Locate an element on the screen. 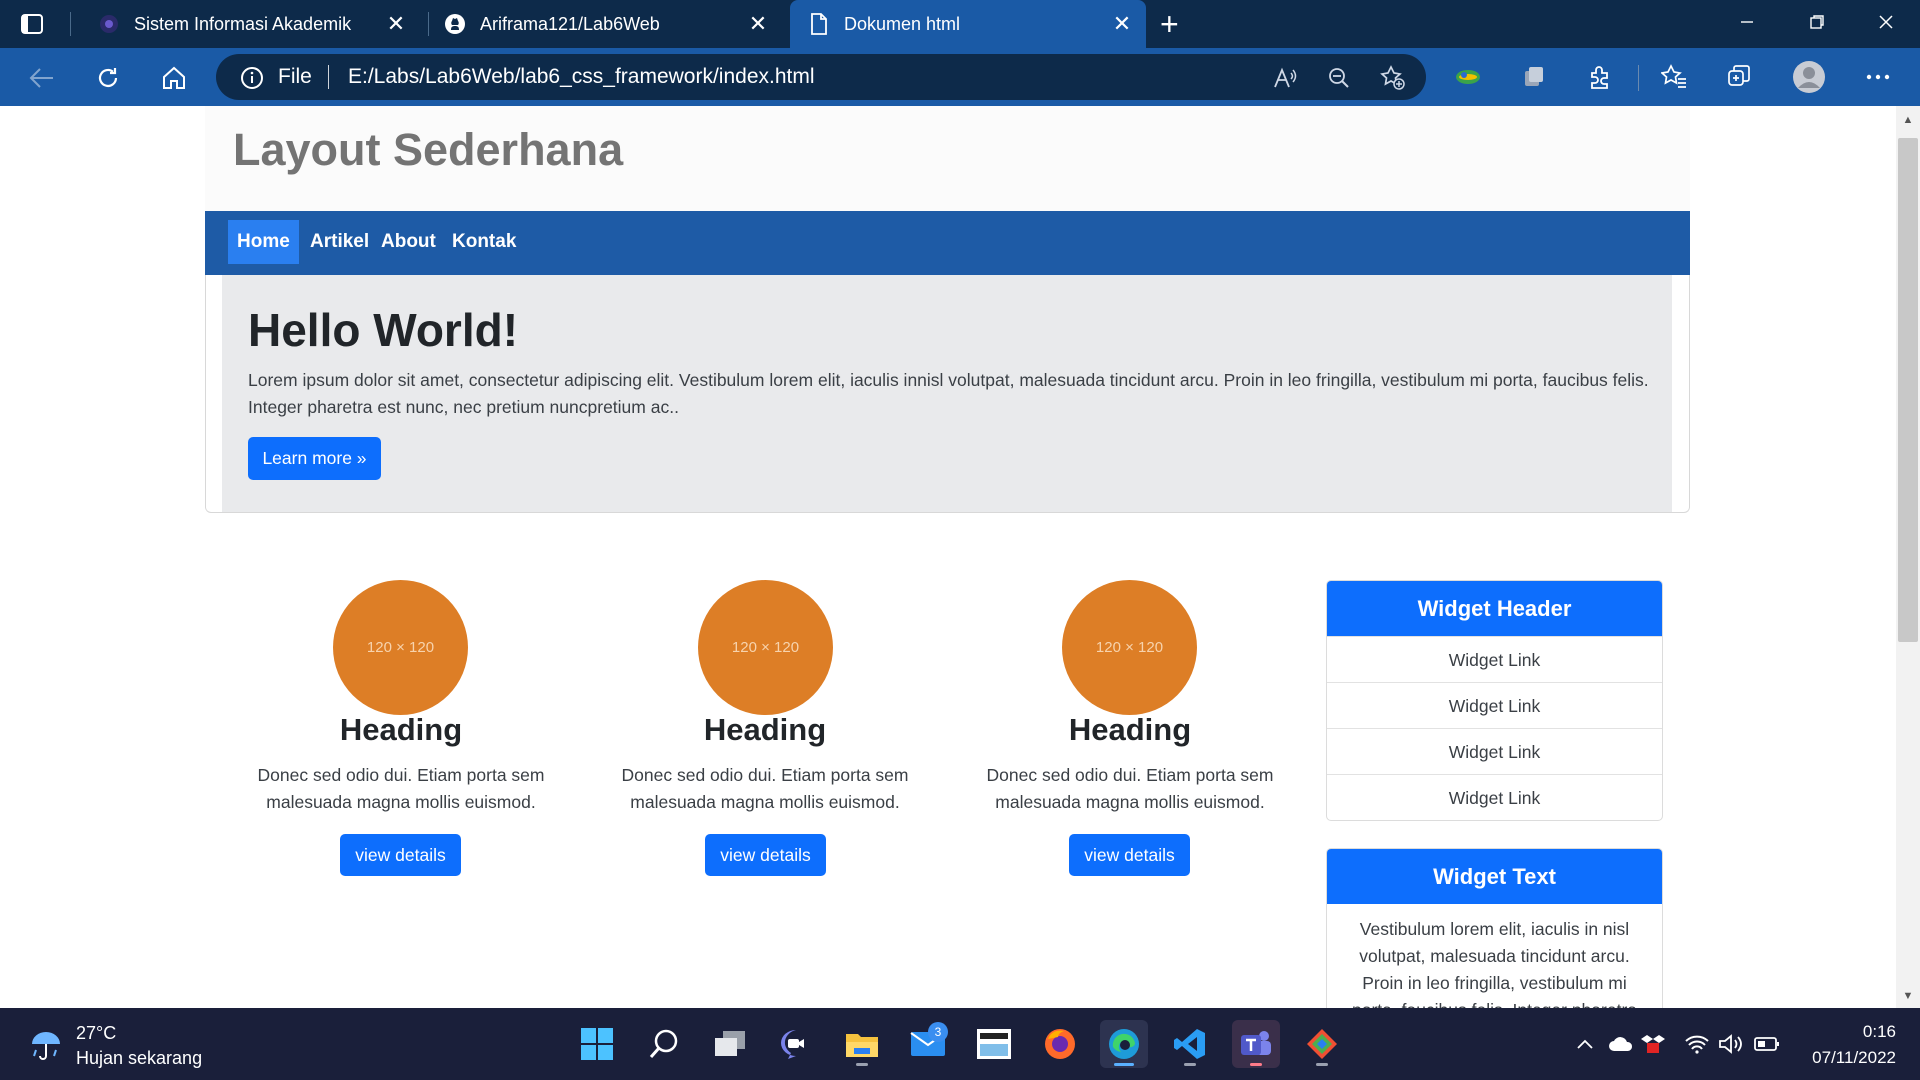 The image size is (1920, 1080). scroll-up-arrow-icon: ▲ is located at coordinates (1908, 120).